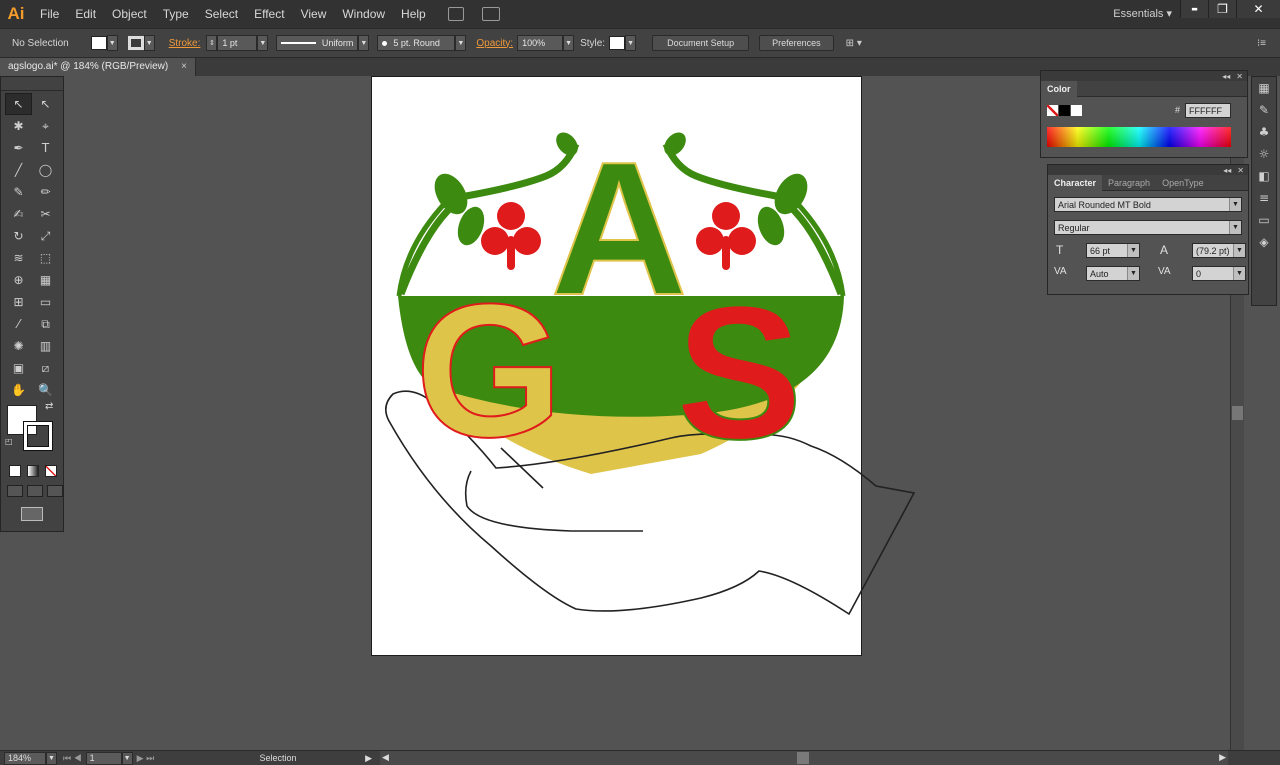 This screenshot has height=765, width=1280. What do you see at coordinates (18, 346) in the screenshot?
I see `symbol-sprayer-tool: ✺` at bounding box center [18, 346].